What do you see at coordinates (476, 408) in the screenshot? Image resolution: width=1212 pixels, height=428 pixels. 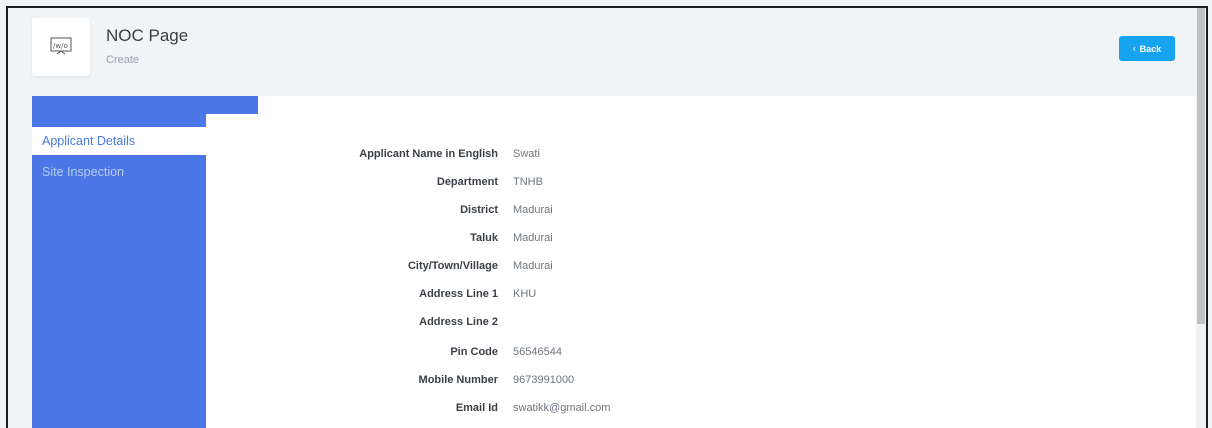 I see `detail-label: Email Id` at bounding box center [476, 408].